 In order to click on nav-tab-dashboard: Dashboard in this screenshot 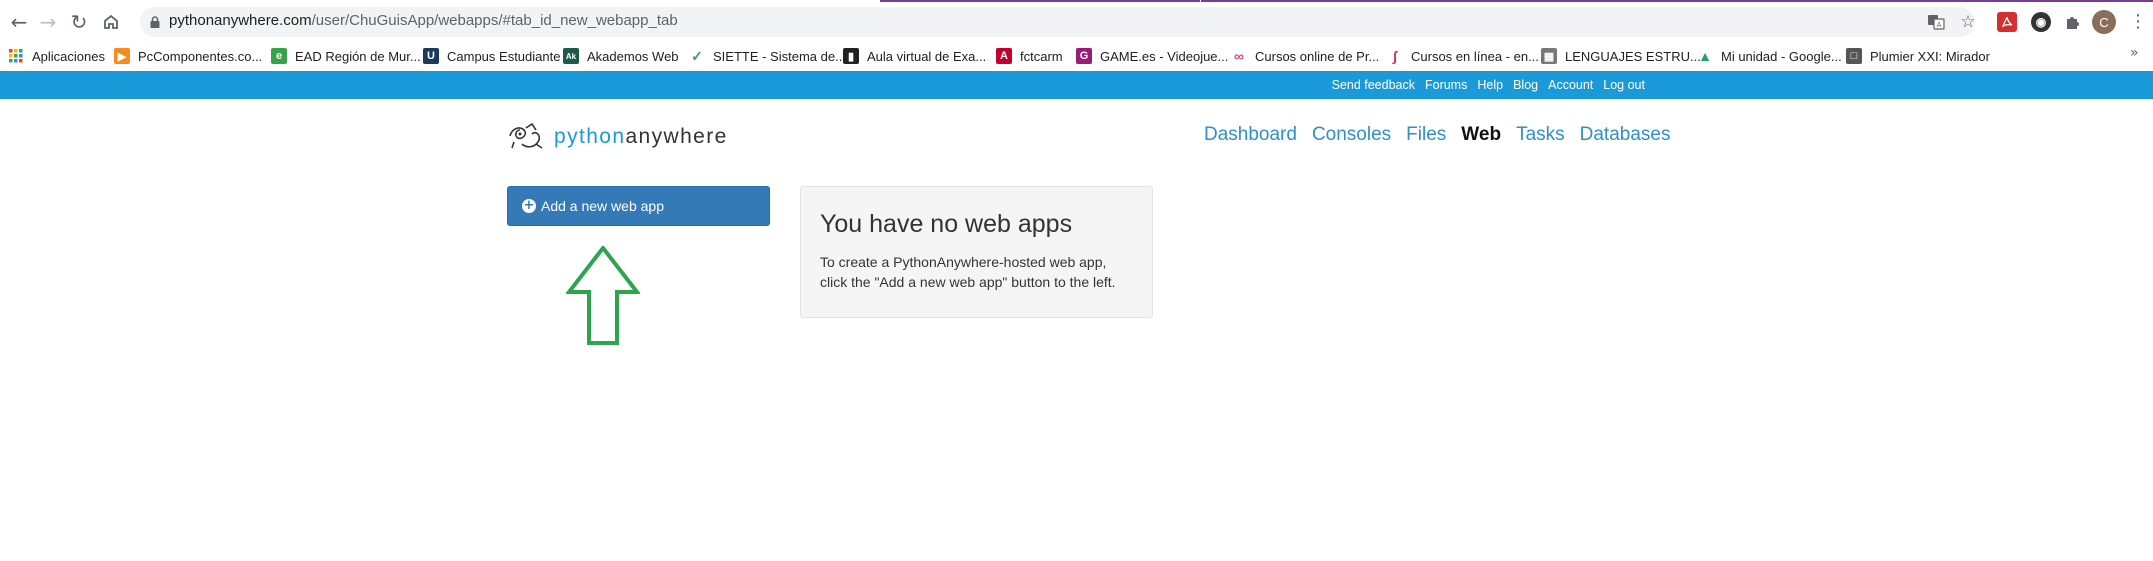, I will do `click(1250, 135)`.